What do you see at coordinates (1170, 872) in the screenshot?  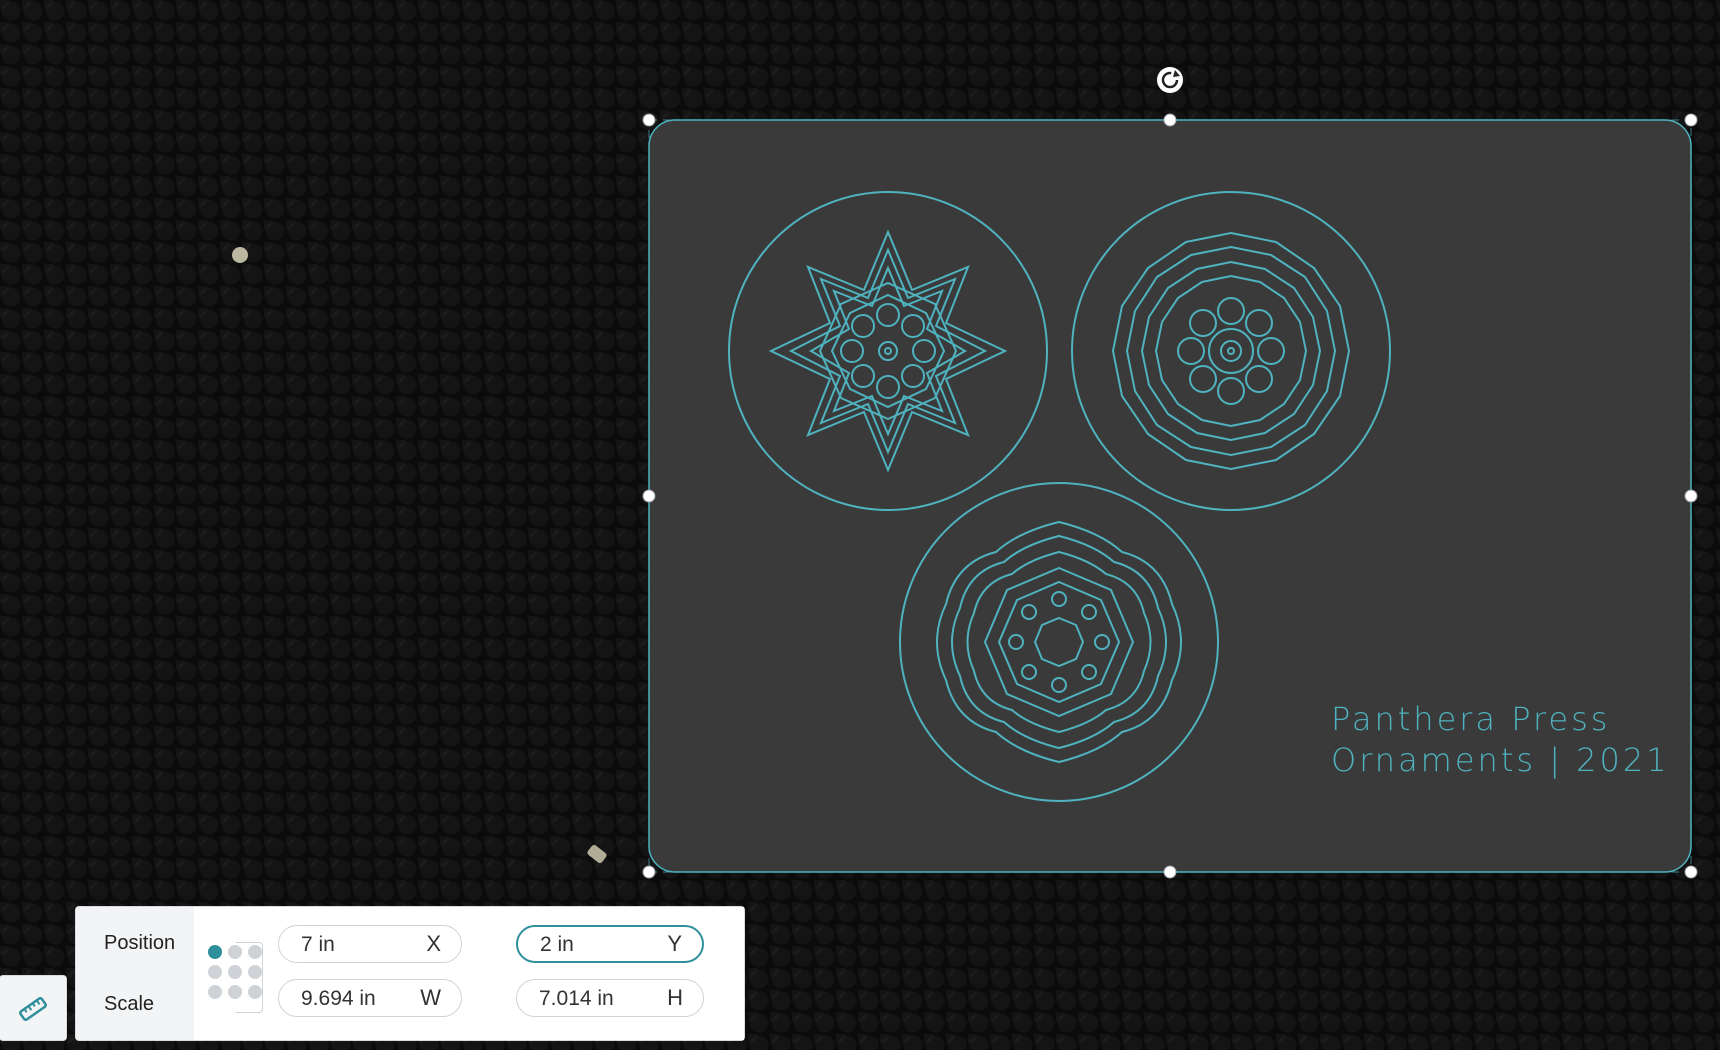 I see `handle-bottom-middle` at bounding box center [1170, 872].